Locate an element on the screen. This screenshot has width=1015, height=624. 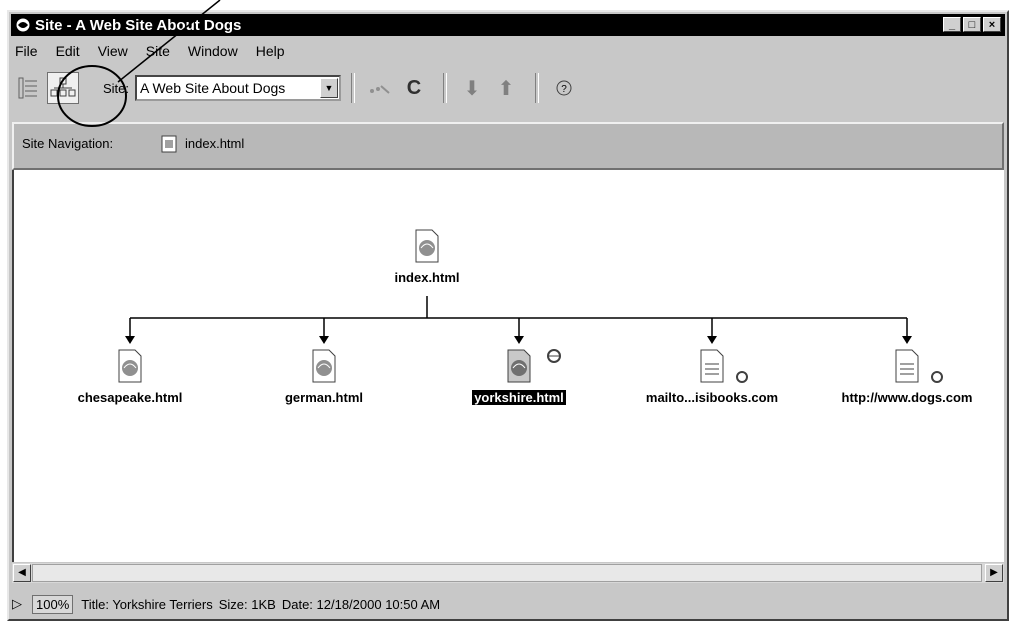
expand-arrow-icon: ▷ is located at coordinates (17, 604).